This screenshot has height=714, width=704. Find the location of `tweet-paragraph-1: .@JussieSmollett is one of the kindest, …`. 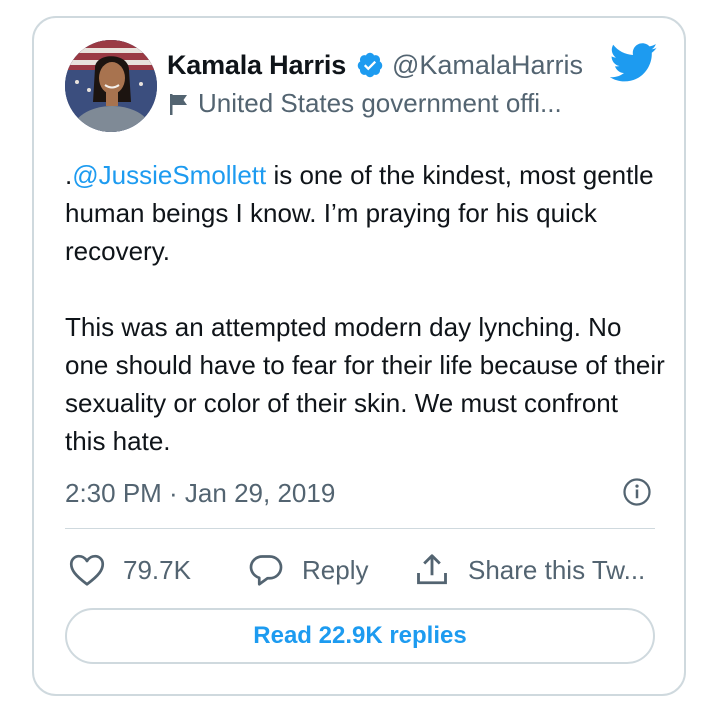

tweet-paragraph-1: .@JussieSmollett is one of the kindest, … is located at coordinates (365, 213).